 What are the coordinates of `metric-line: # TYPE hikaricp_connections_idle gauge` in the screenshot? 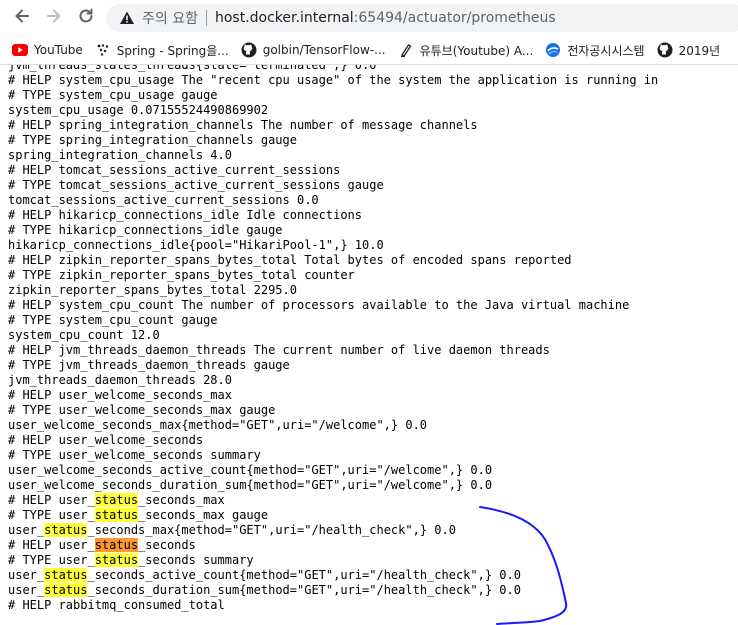 It's located at (145, 230).